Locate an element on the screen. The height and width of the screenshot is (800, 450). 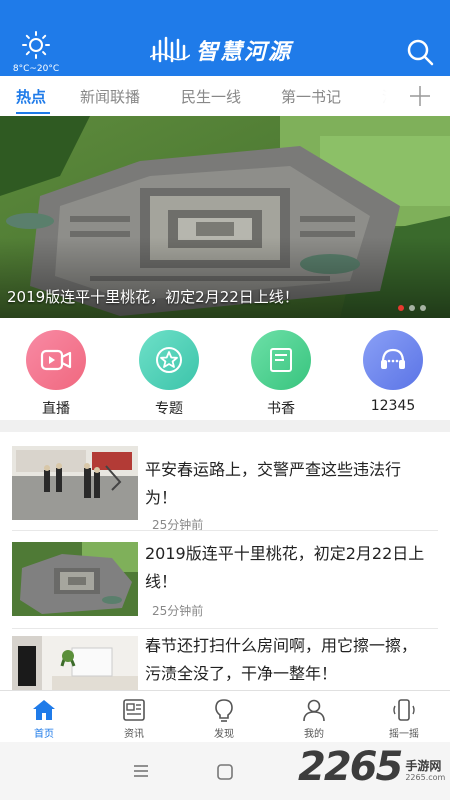
nav-shake: 摇一摇 is located at coordinates (404, 718).